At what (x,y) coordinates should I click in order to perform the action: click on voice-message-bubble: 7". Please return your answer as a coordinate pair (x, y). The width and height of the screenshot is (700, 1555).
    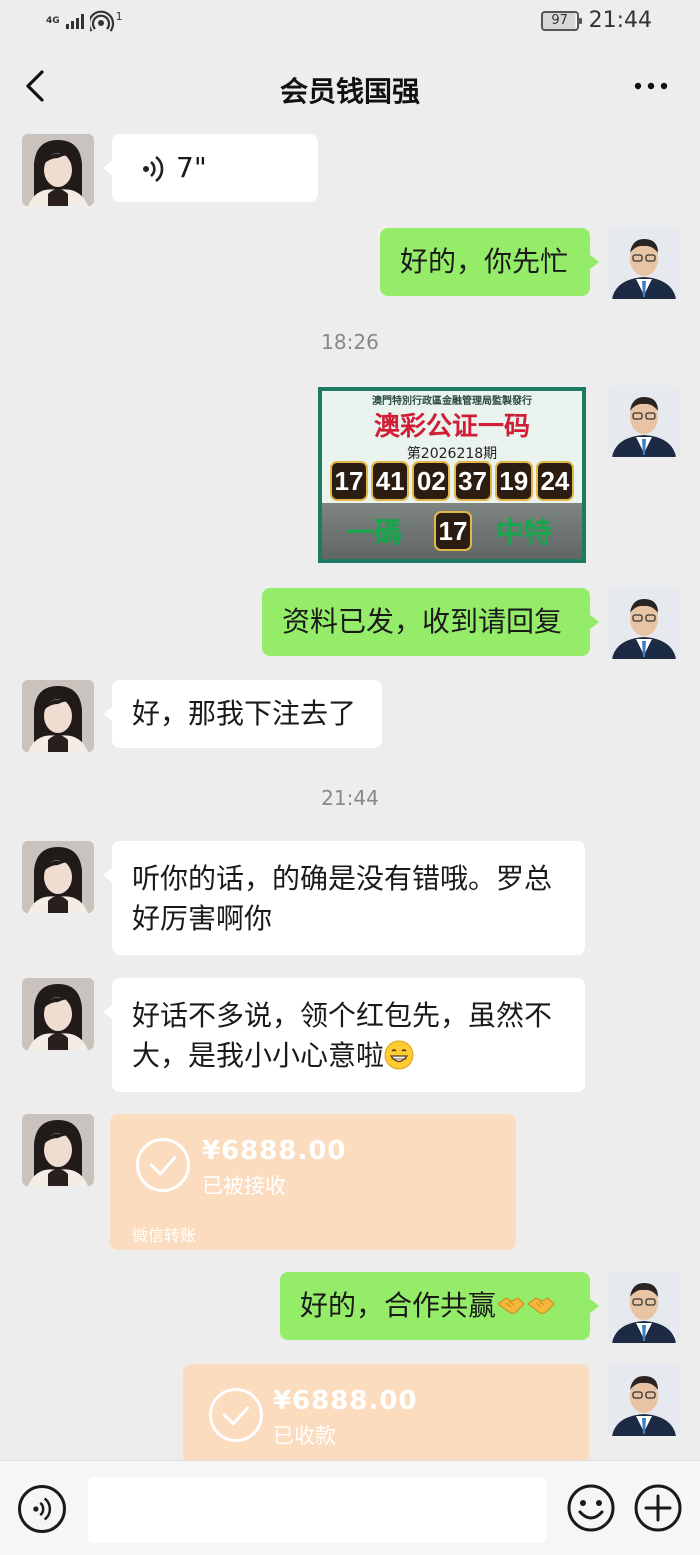
    Looking at the image, I should click on (210, 168).